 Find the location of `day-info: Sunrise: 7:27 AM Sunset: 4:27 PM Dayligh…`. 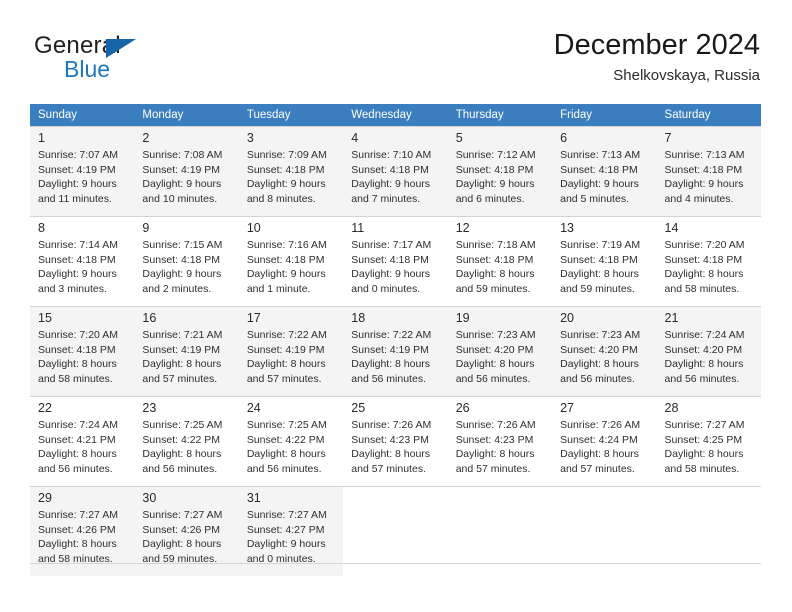

day-info: Sunrise: 7:27 AM Sunset: 4:27 PM Dayligh… is located at coordinates (286, 537).